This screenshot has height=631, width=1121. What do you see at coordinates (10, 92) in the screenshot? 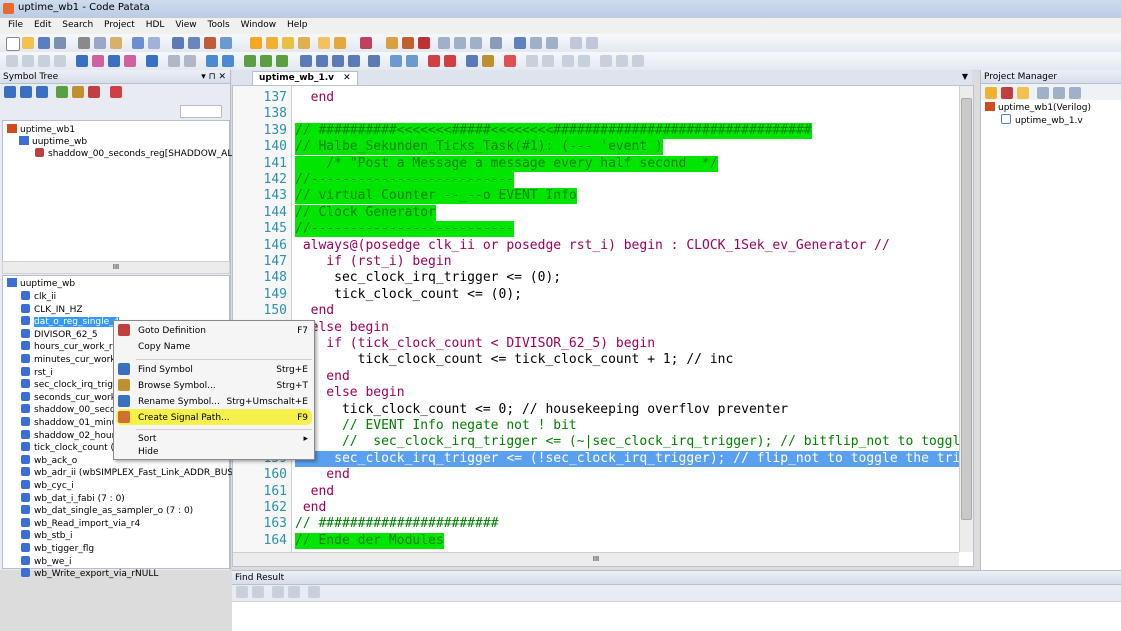
I see `sort-az-icon` at bounding box center [10, 92].